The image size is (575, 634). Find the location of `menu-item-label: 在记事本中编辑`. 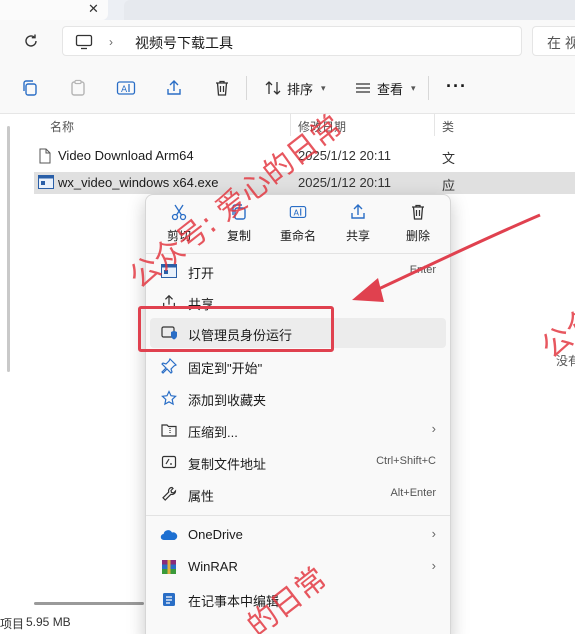

menu-item-label: 在记事本中编辑 is located at coordinates (234, 601).